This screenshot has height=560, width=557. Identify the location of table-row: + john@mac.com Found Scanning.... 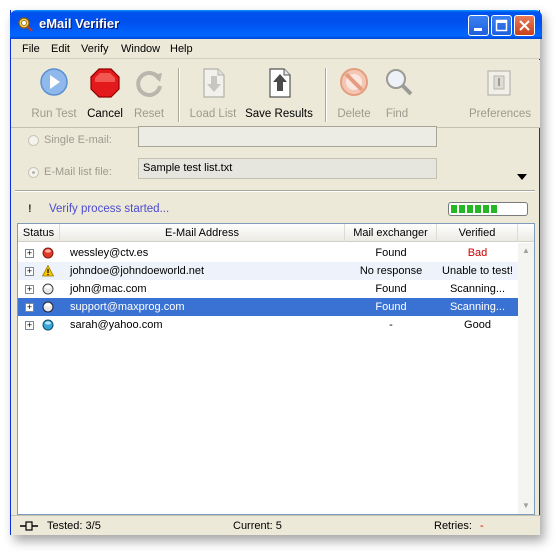
(268, 289).